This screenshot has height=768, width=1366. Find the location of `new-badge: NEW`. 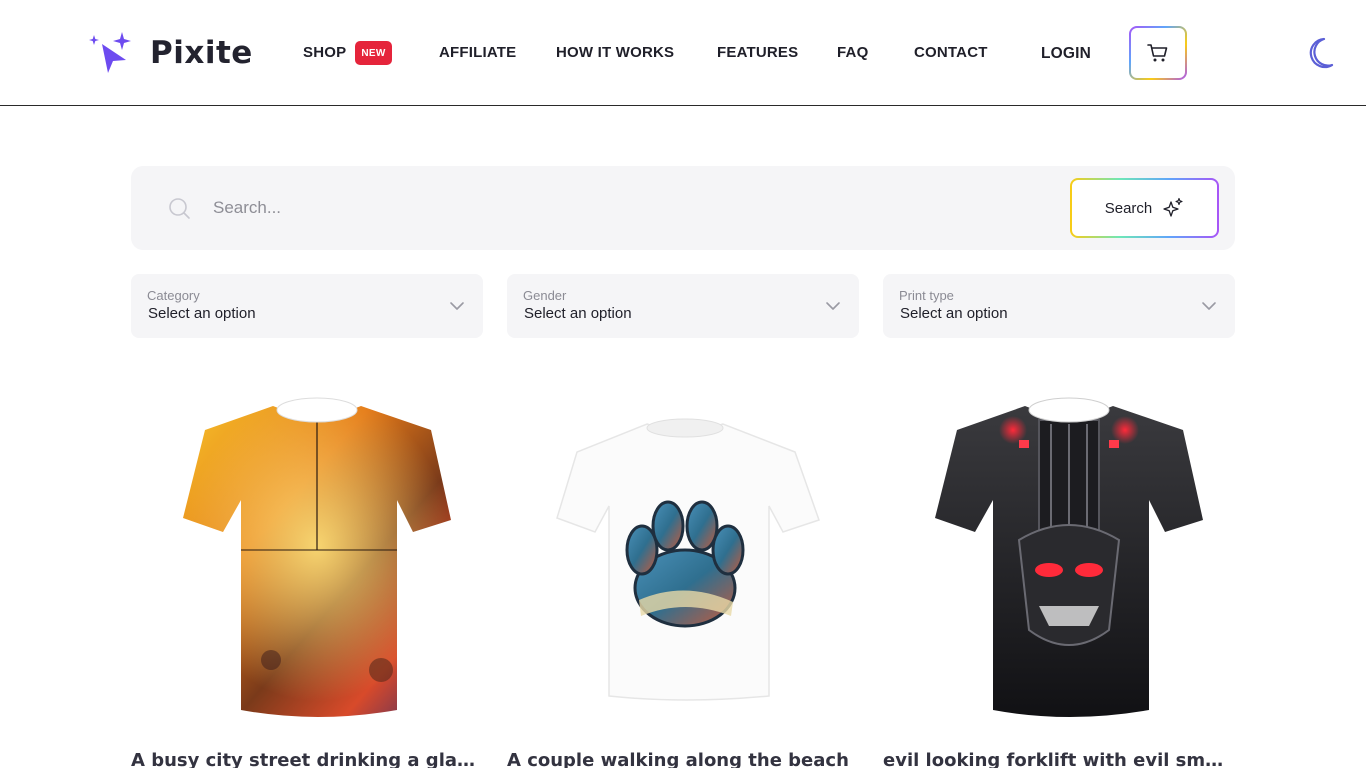

new-badge: NEW is located at coordinates (373, 53).